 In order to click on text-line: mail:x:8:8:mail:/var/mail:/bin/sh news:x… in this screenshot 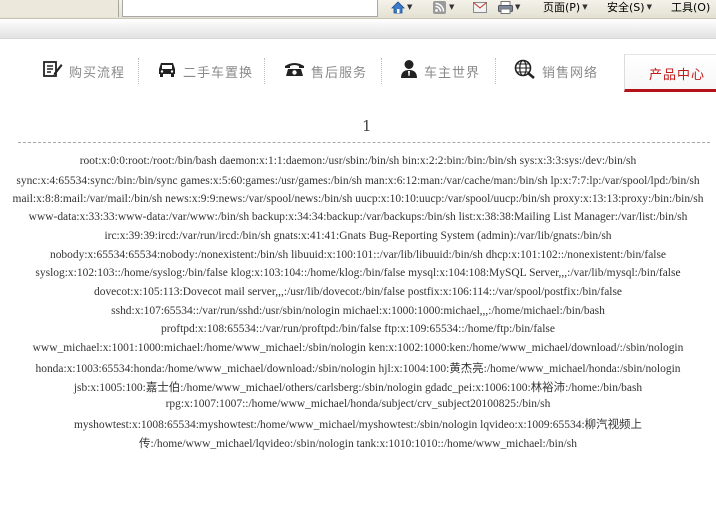, I will do `click(358, 199)`.